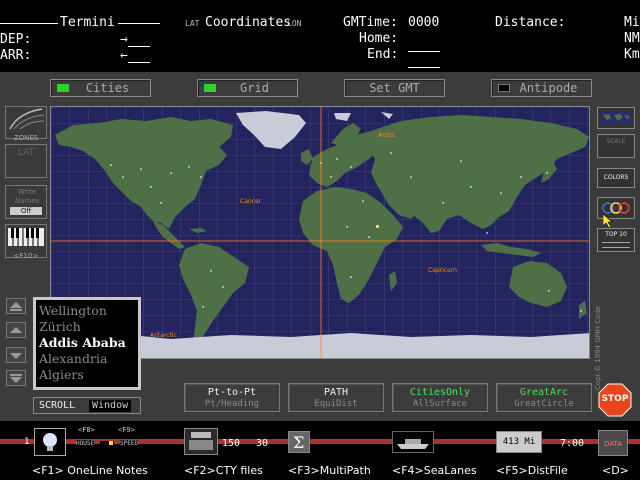  I want to click on end-label: End:, so click(383, 54).